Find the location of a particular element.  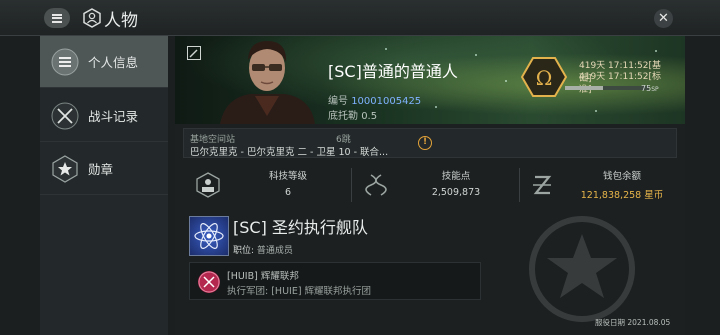

security-label: 底托勒 is located at coordinates (343, 116).